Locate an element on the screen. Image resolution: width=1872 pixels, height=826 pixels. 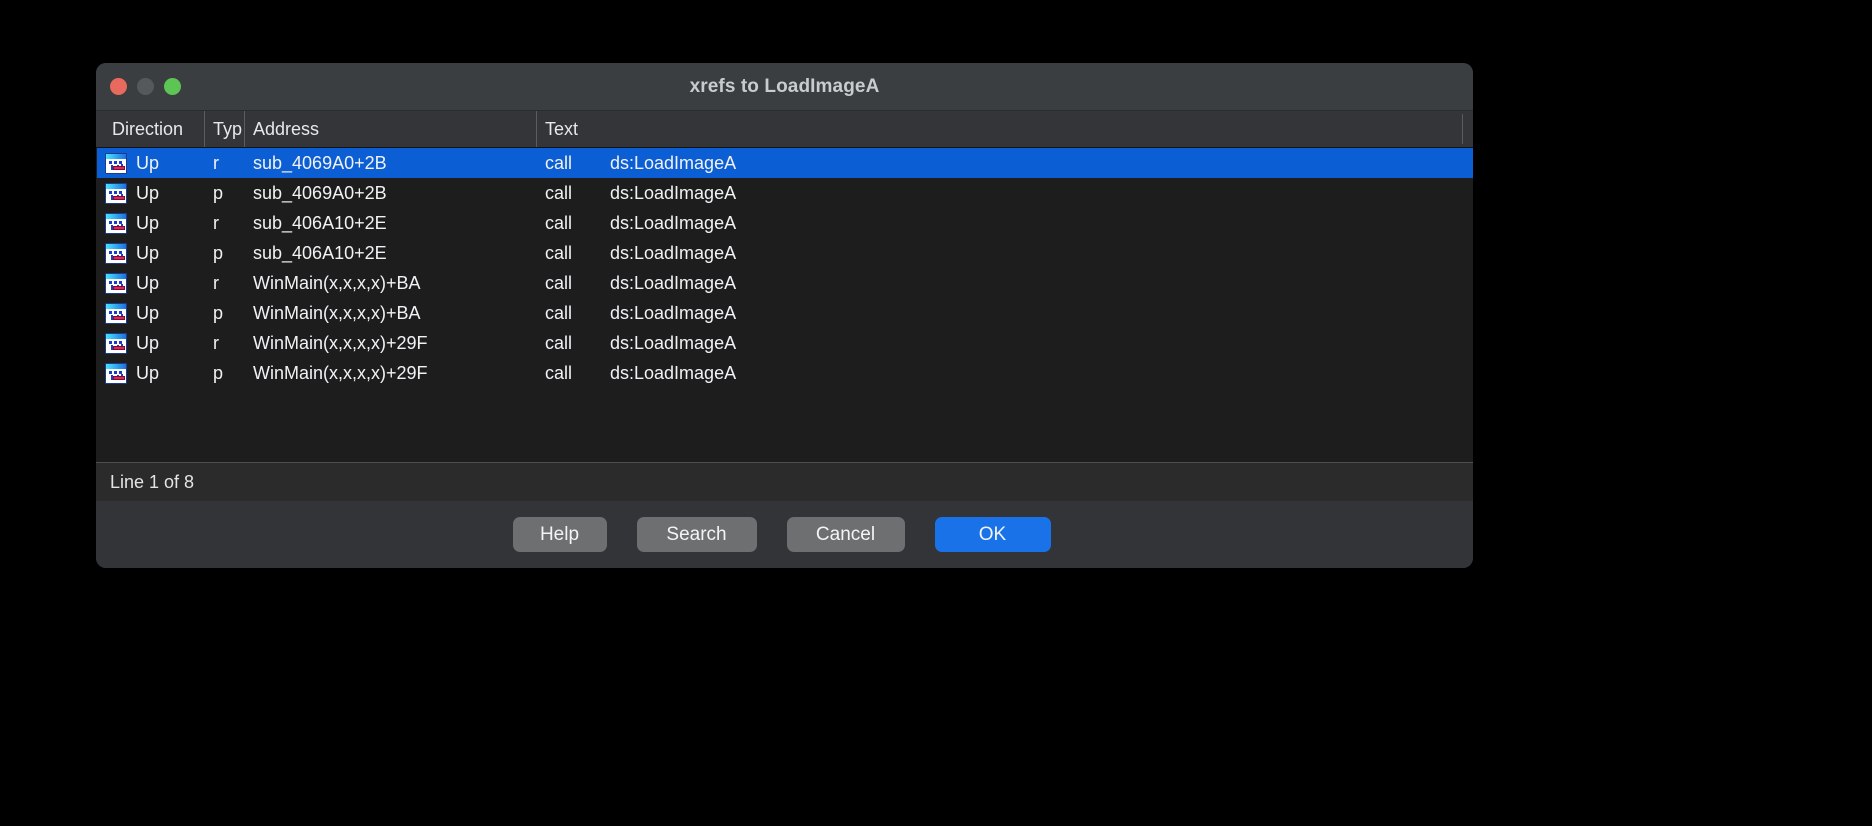
search-button: Search is located at coordinates (696, 534).